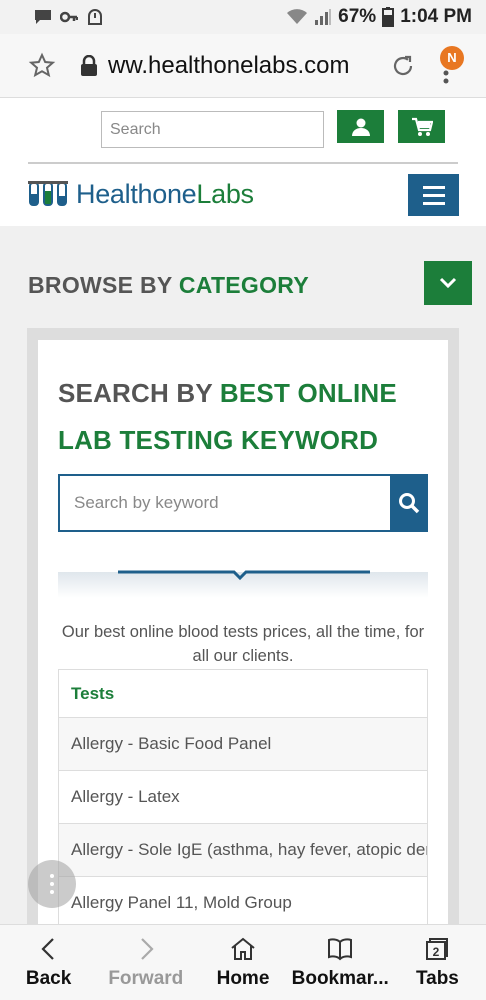 The height and width of the screenshot is (1000, 486). Describe the element at coordinates (437, 962) in the screenshot. I see `tabs-button: 2 Tabs` at that location.